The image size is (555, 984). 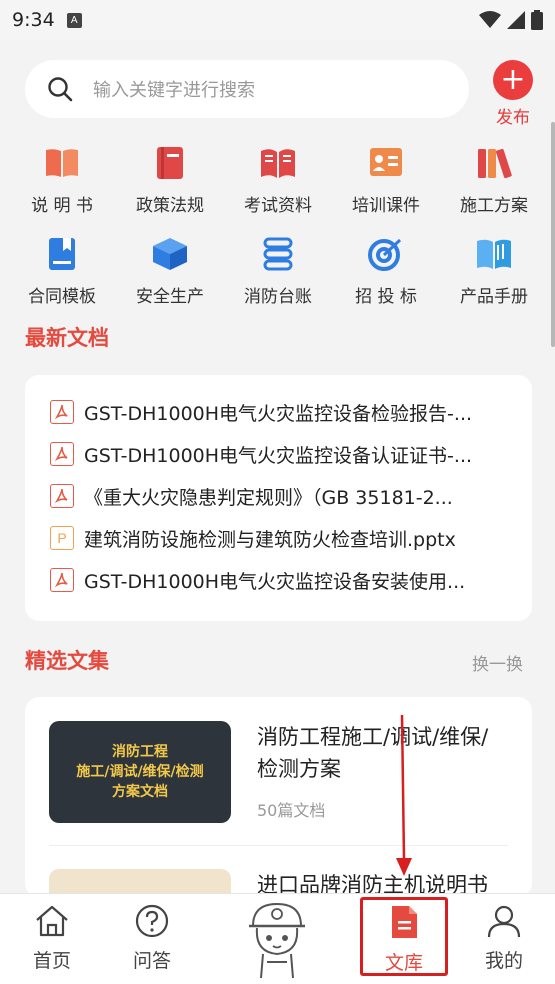 What do you see at coordinates (277, 20) in the screenshot?
I see `status-bar: 9:34 A` at bounding box center [277, 20].